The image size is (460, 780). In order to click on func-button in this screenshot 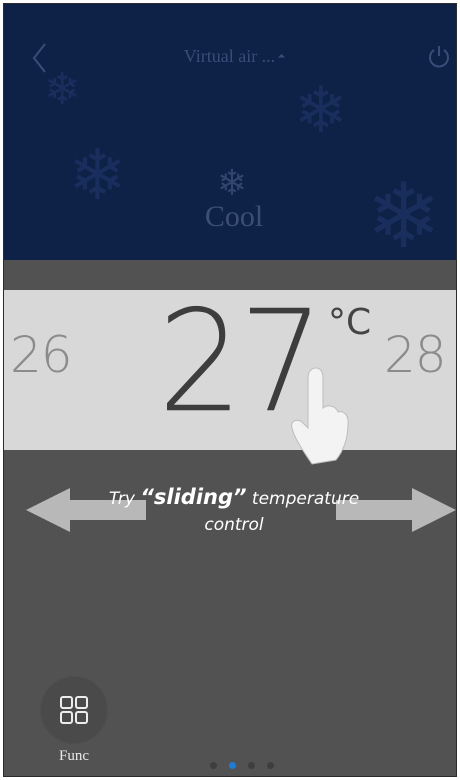, I will do `click(74, 710)`.